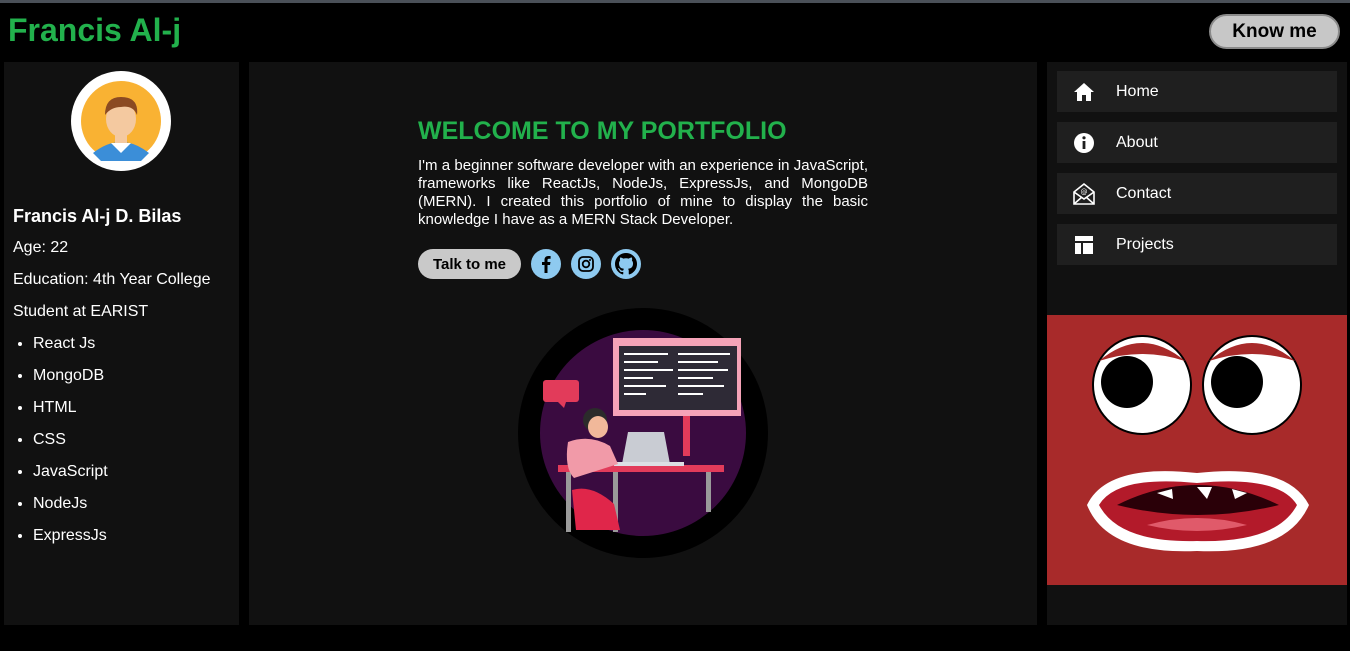 This screenshot has height=651, width=1350. I want to click on info-icon, so click(1084, 143).